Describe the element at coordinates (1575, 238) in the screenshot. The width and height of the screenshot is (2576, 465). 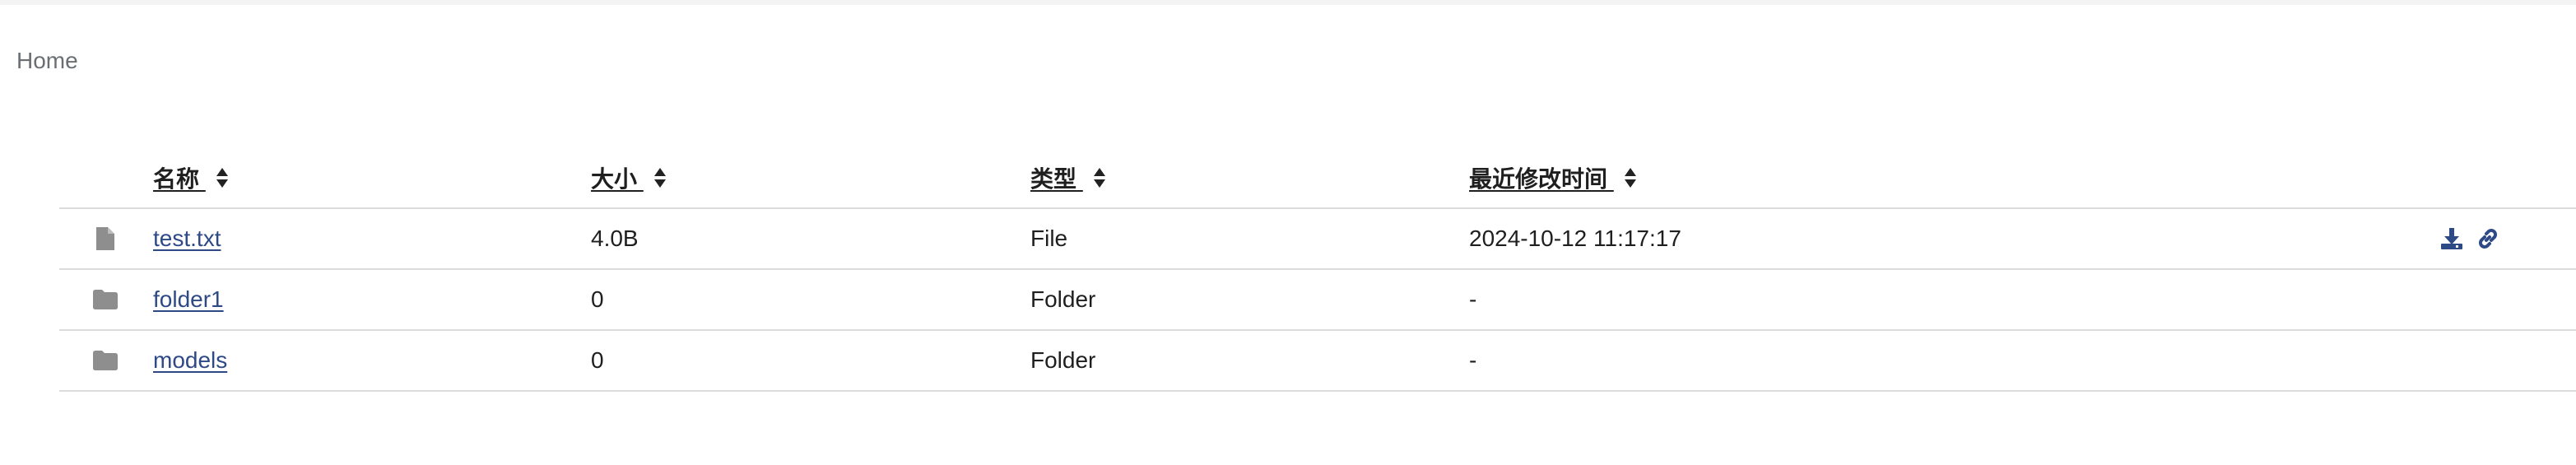
I see `file-modified: 2024-10-12 11:17:17` at that location.